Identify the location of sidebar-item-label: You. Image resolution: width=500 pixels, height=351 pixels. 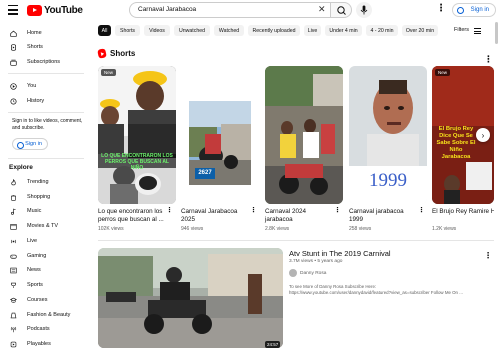
(32, 86).